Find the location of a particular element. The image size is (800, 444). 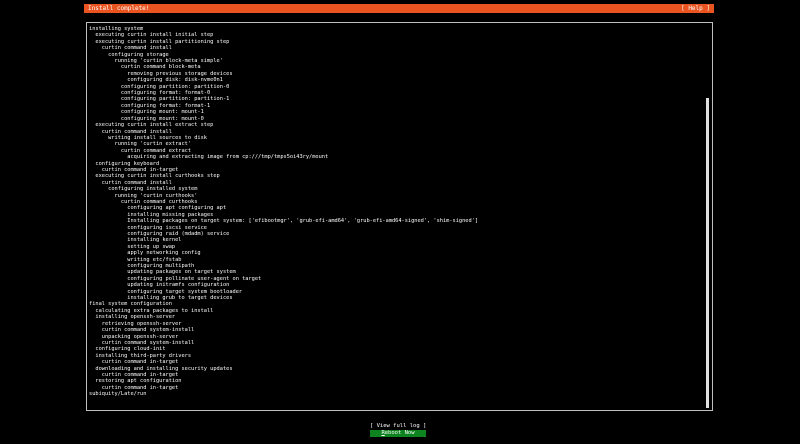

header-bar: Install complete! [ Help ] is located at coordinates (399, 8).